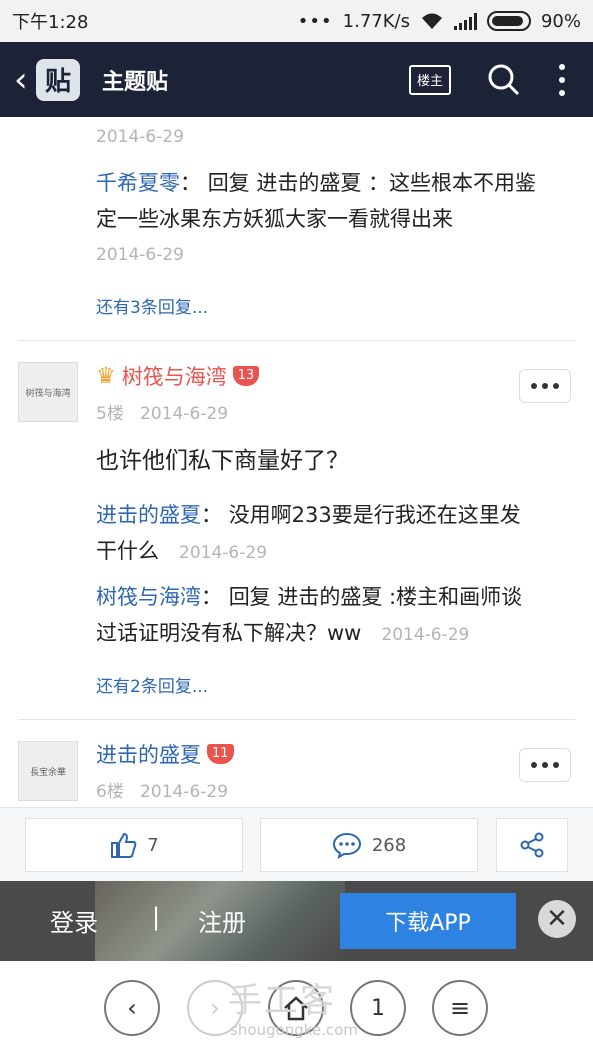 This screenshot has width=593, height=1054. I want to click on post-author: ♛ 树筏与海湾 13, so click(178, 376).